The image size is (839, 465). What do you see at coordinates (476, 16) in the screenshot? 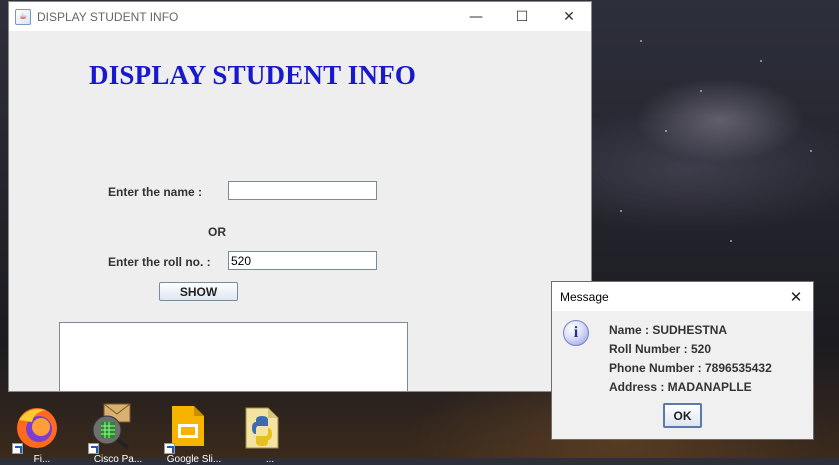
I see `minimize-button: —` at bounding box center [476, 16].